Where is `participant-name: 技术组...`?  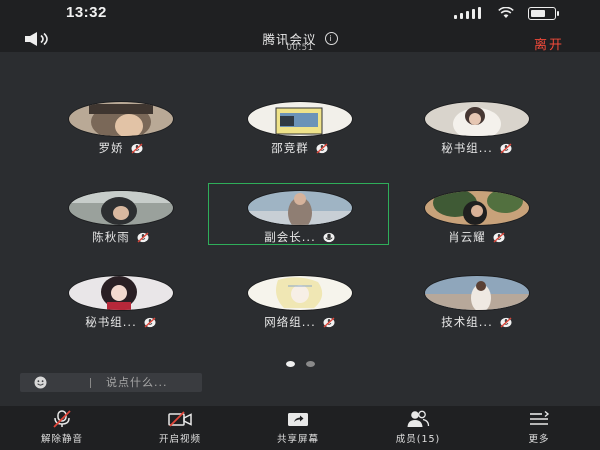 participant-name: 技术组... is located at coordinates (467, 322).